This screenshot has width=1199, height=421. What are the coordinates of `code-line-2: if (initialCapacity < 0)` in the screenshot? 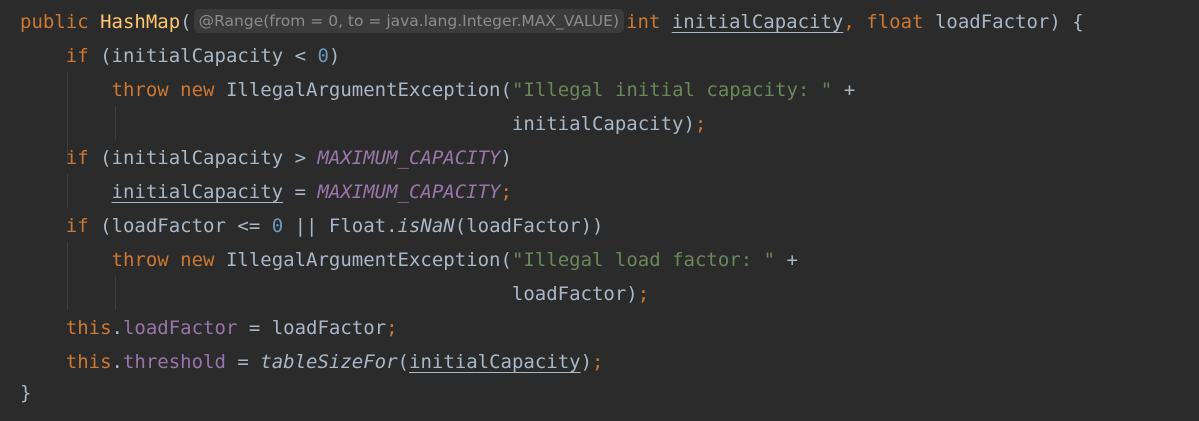 It's located at (180, 56).